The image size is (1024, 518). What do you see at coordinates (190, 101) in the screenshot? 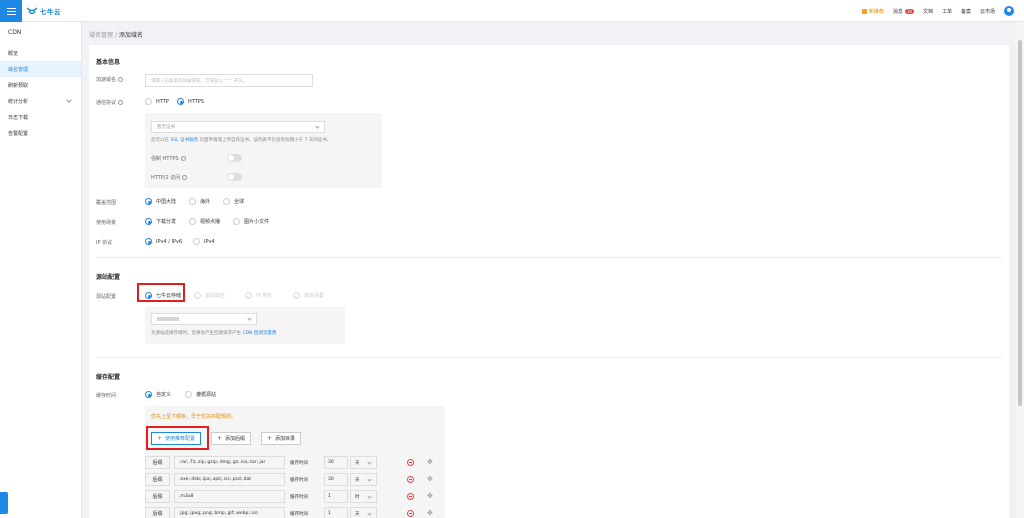
I see `protocol-https-radio: HTTPS` at bounding box center [190, 101].